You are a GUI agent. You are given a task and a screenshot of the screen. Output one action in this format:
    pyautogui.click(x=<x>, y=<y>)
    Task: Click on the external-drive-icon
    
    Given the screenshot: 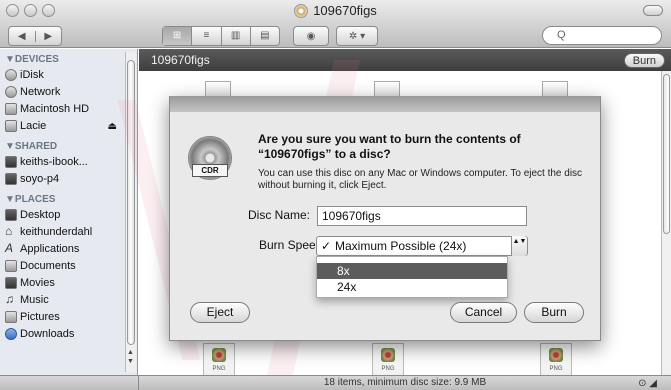 What is the action you would take?
    pyautogui.click(x=11, y=126)
    